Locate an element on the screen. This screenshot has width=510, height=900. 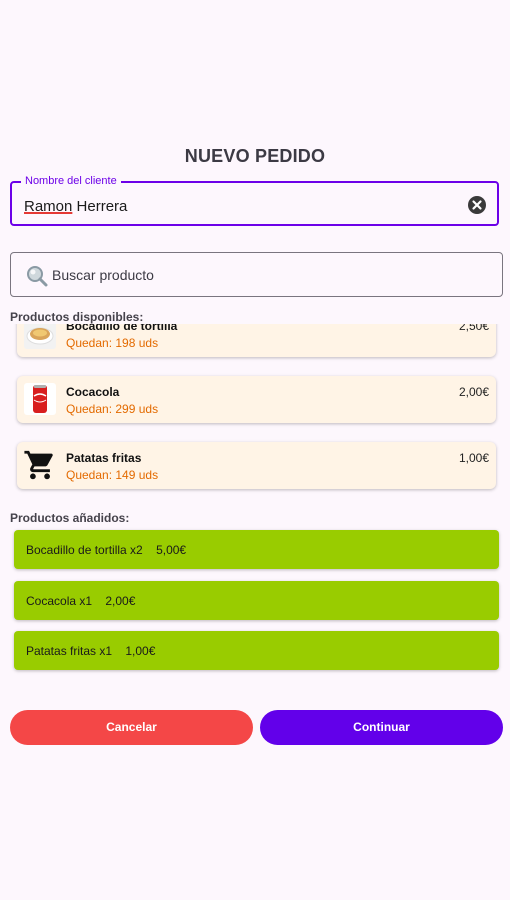
product-card: Patatas fritas Quedan: 149 uds 1,00€ is located at coordinates (256, 465).